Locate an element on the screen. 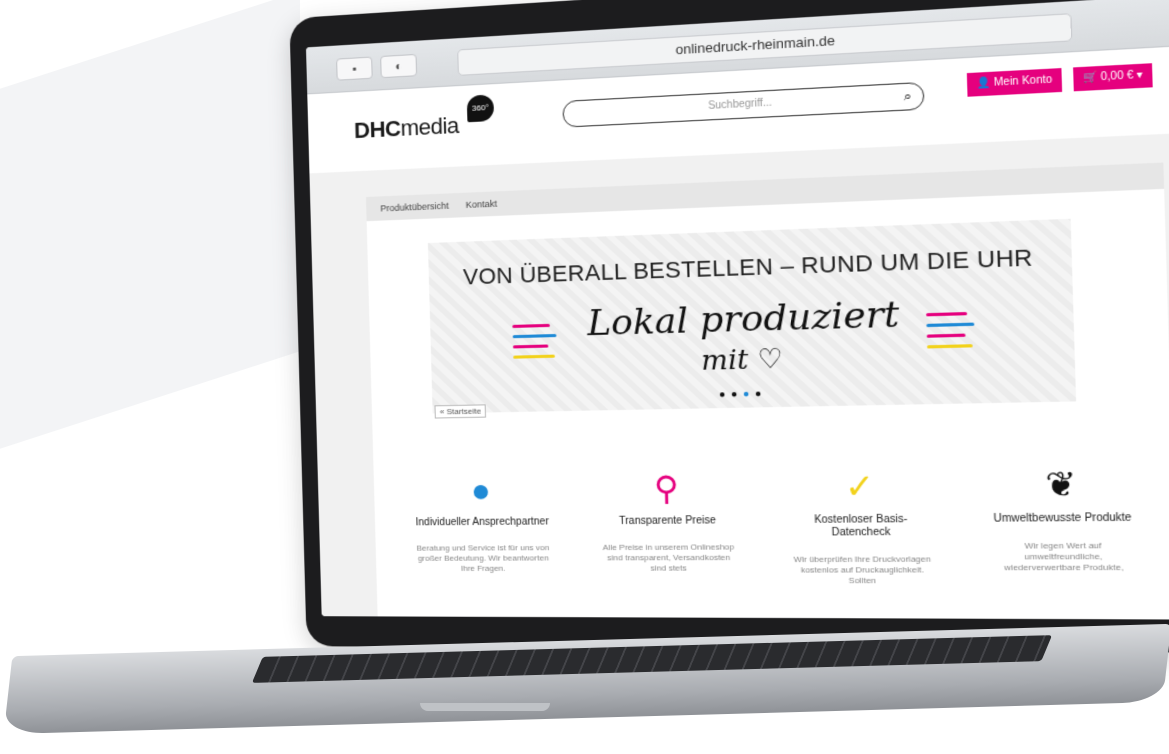 Image resolution: width=1169 pixels, height=754 pixels. cart-button: 🛒 0,00 € ▾ is located at coordinates (1113, 77).